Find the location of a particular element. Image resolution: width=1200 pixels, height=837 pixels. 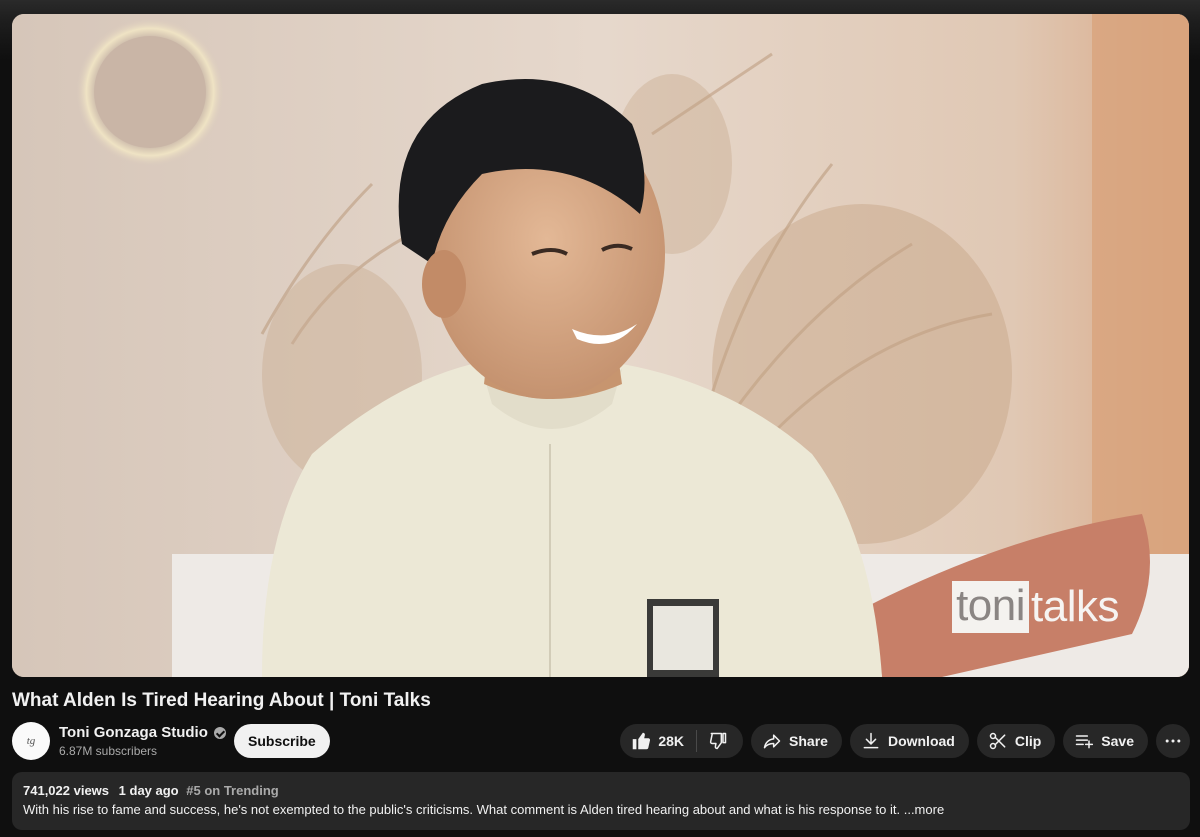

channel-avatar: tg is located at coordinates (31, 741).